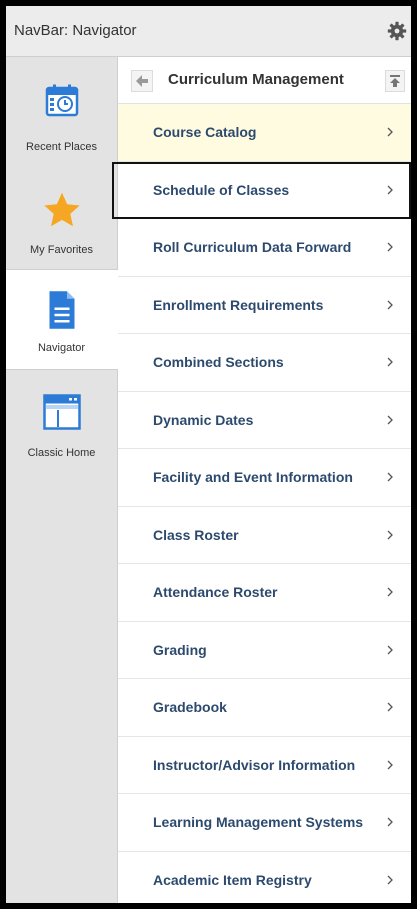  What do you see at coordinates (264, 708) in the screenshot?
I see `menu-item-gradebook: Gradebook` at bounding box center [264, 708].